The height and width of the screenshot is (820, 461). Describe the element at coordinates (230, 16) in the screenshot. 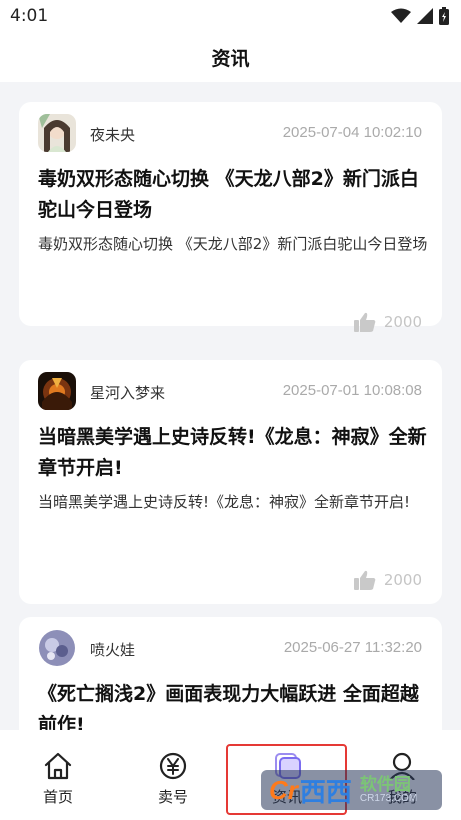

I see `status-bar: 4:01` at that location.